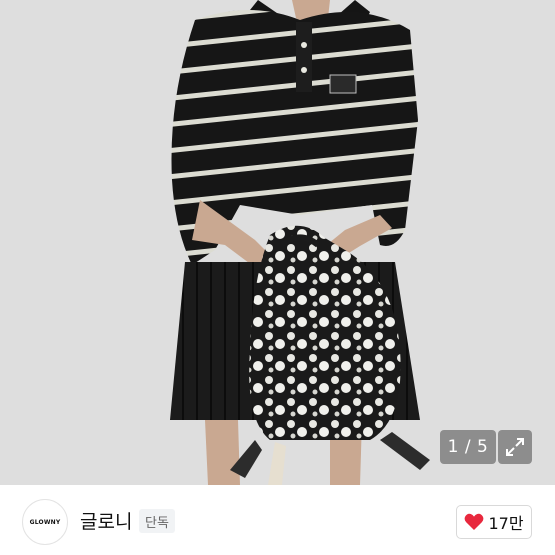  I want to click on image-counter: 1 / 5, so click(468, 447).